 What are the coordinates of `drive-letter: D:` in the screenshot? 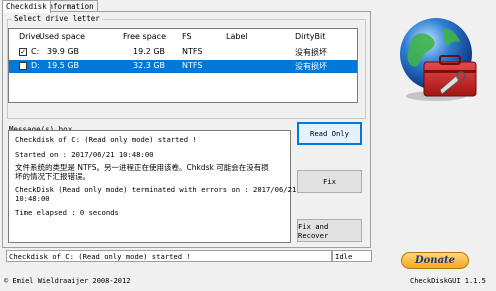 It's located at (35, 65).